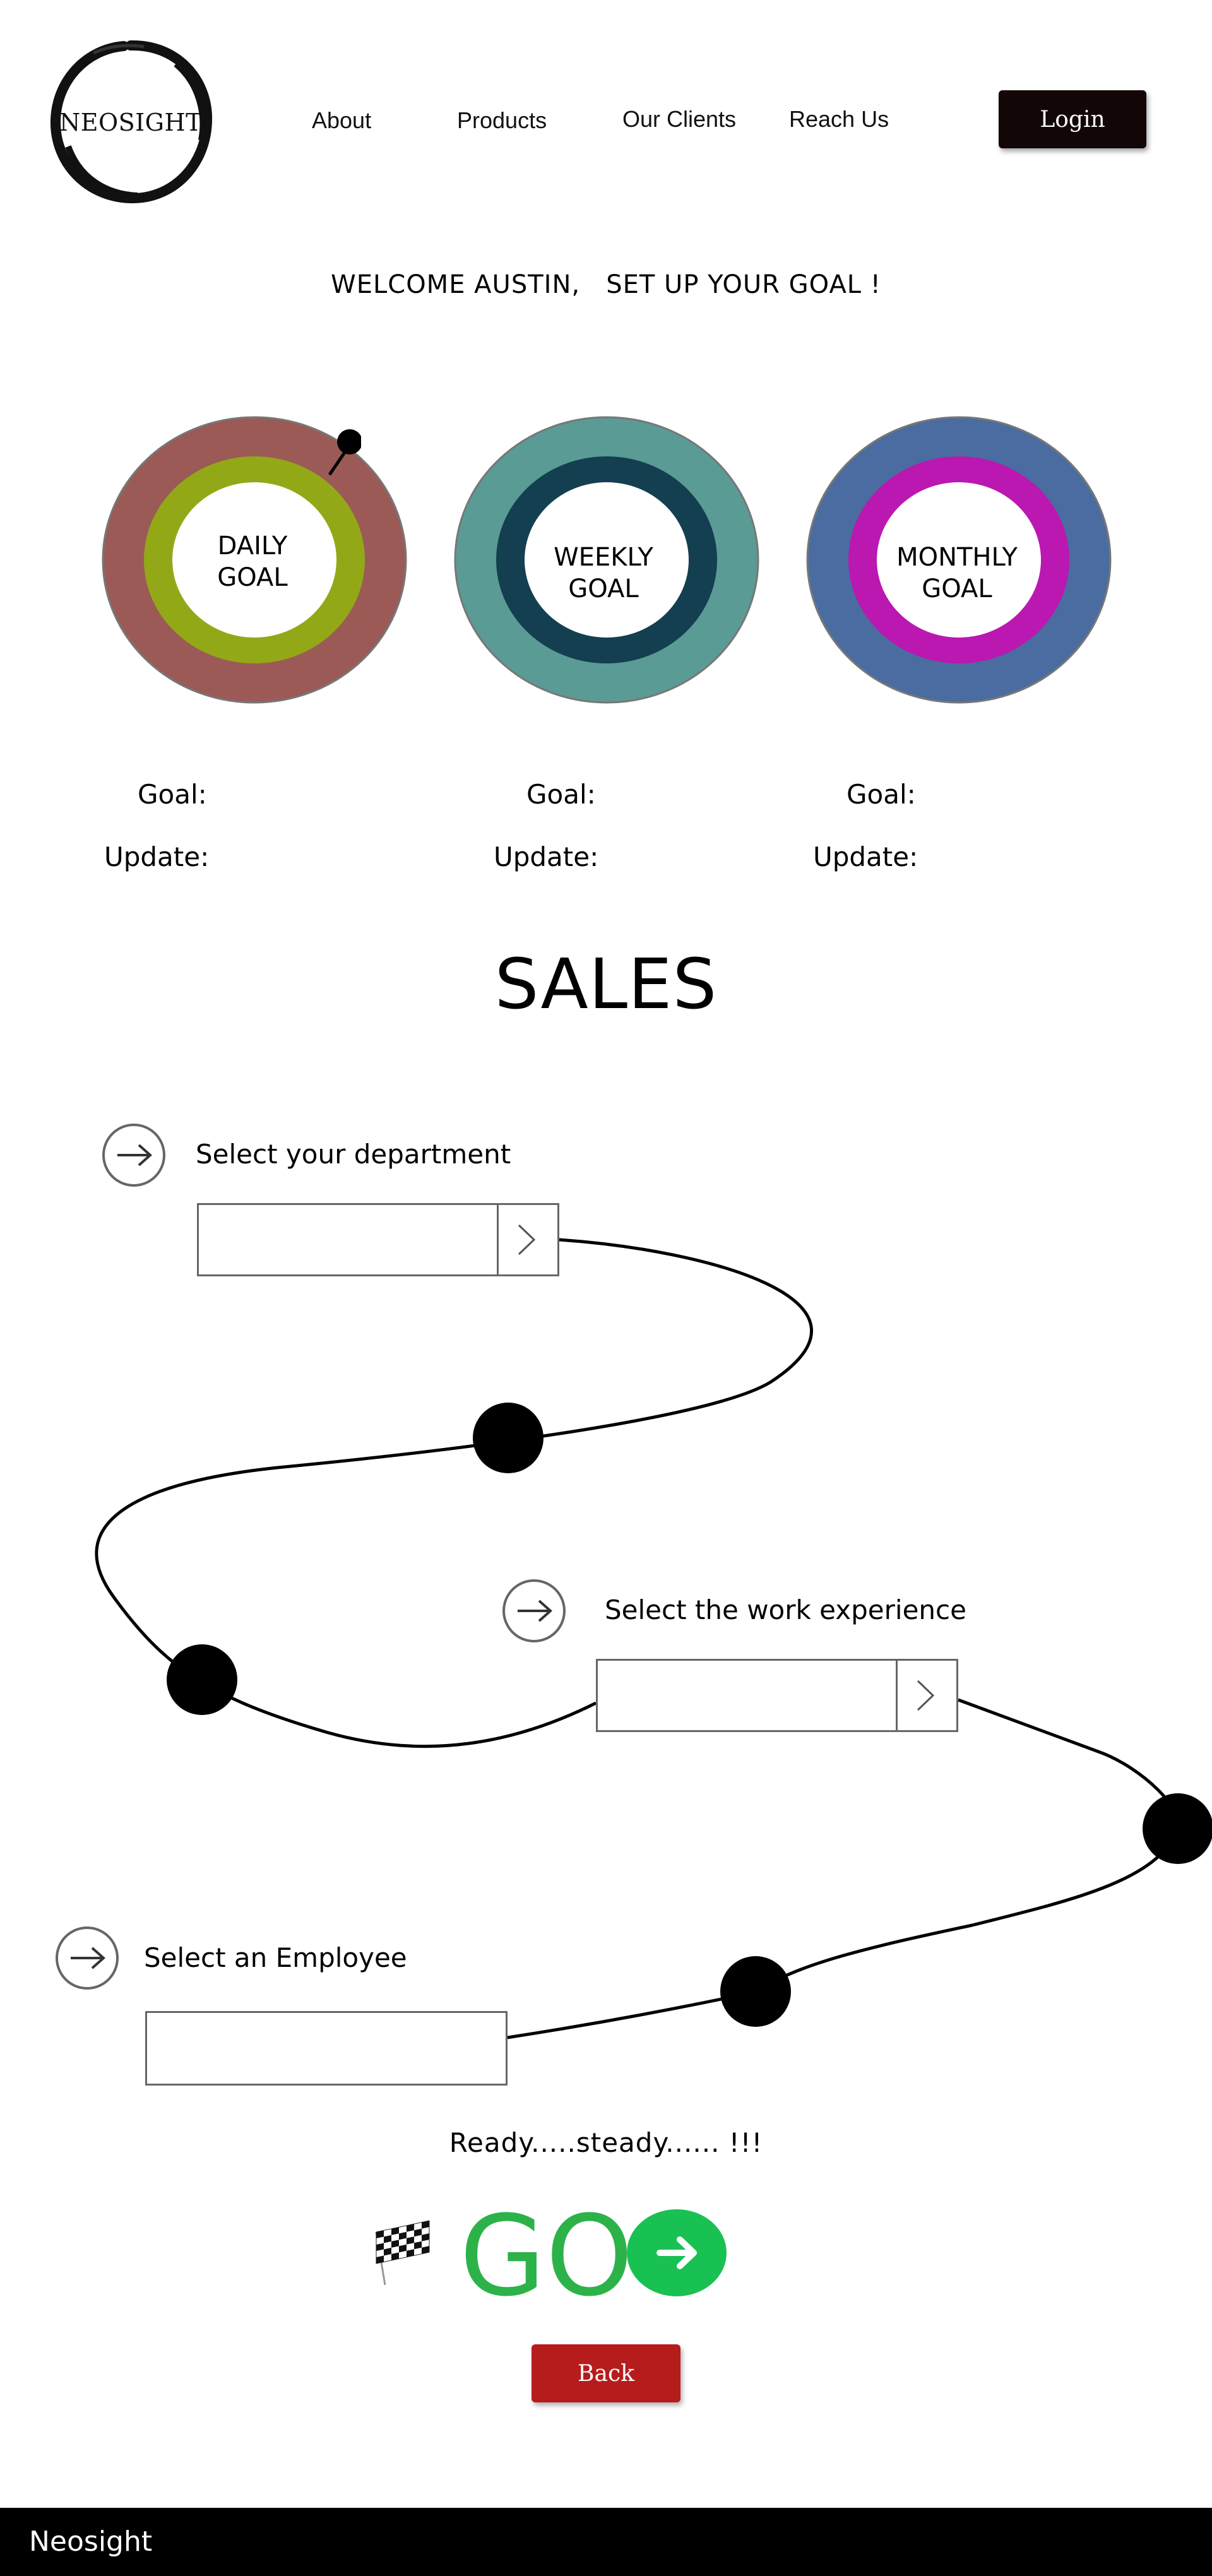  Describe the element at coordinates (606, 2542) in the screenshot. I see `footer: Neosight` at that location.